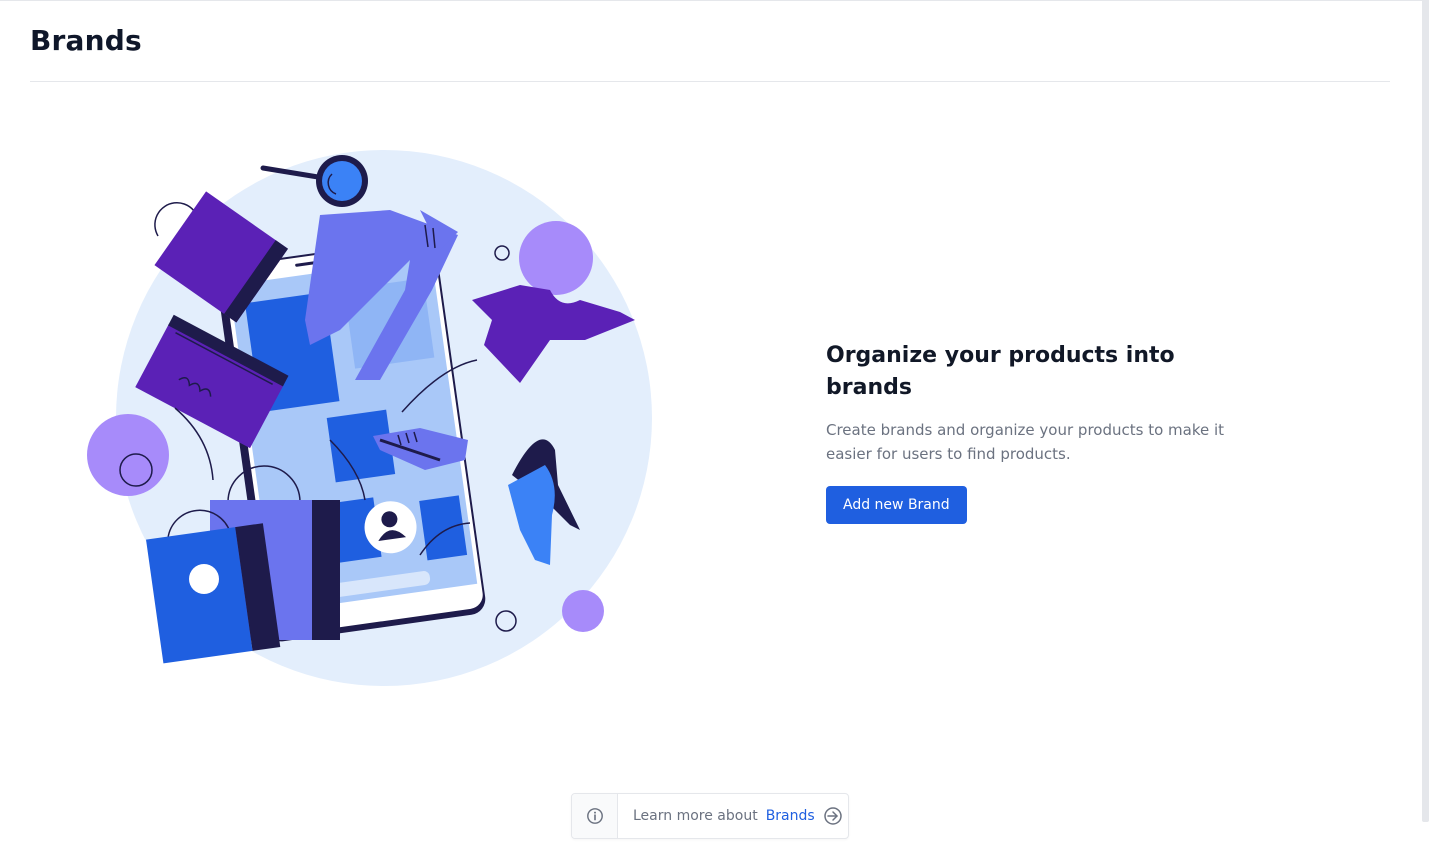 The height and width of the screenshot is (860, 1430). Describe the element at coordinates (896, 505) in the screenshot. I see `add-new-brand-button: Add new Brand` at that location.